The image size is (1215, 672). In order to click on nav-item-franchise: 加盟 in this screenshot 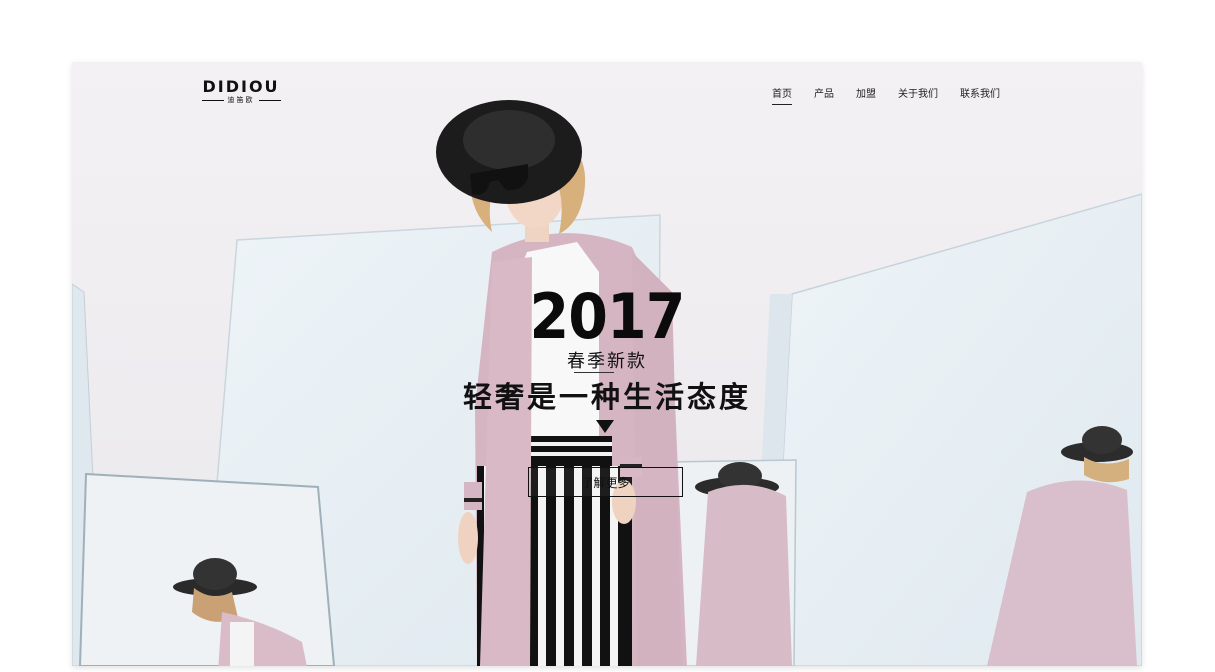, I will do `click(866, 95)`.